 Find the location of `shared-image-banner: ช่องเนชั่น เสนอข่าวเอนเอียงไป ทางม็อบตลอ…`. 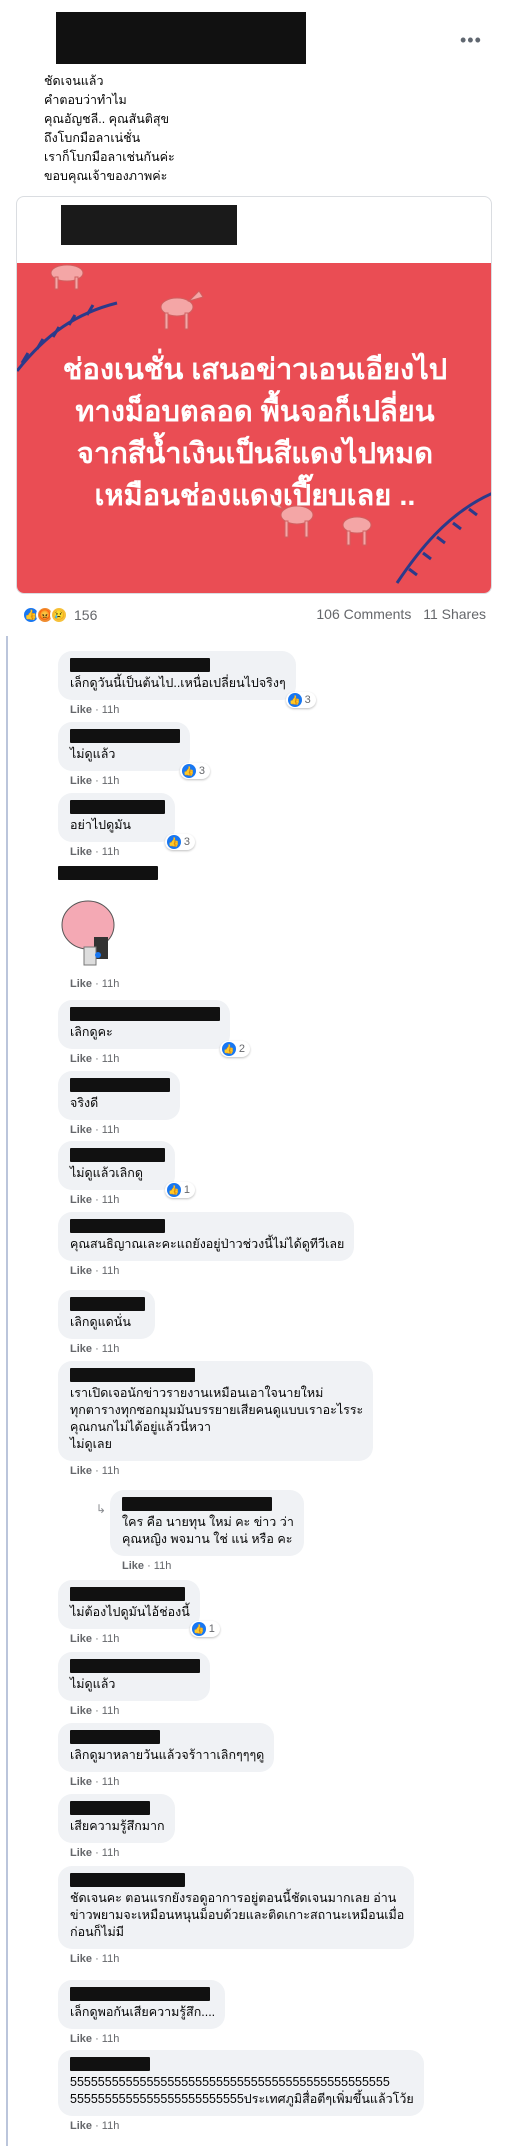

shared-image-banner: ช่องเนชั่น เสนอข่าวเอนเอียงไป ทางม็อบตลอ… is located at coordinates (254, 428).